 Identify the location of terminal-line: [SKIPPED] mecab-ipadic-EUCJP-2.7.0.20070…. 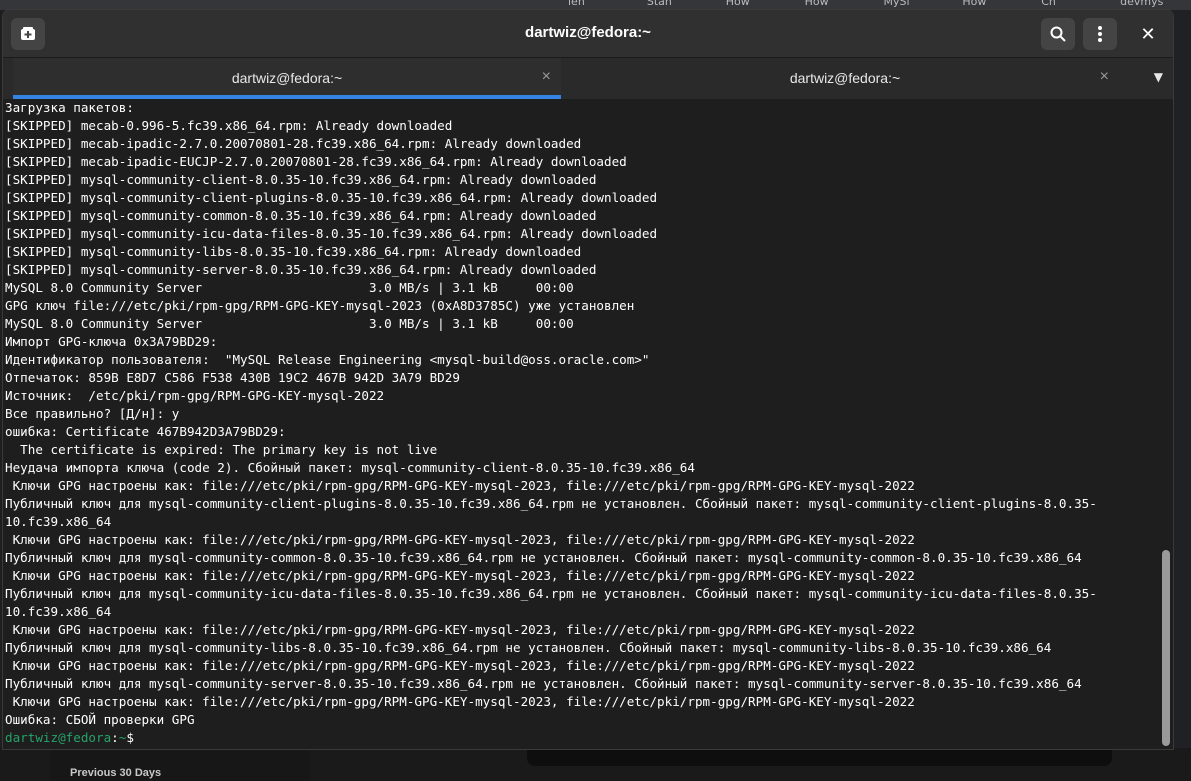
(316, 161).